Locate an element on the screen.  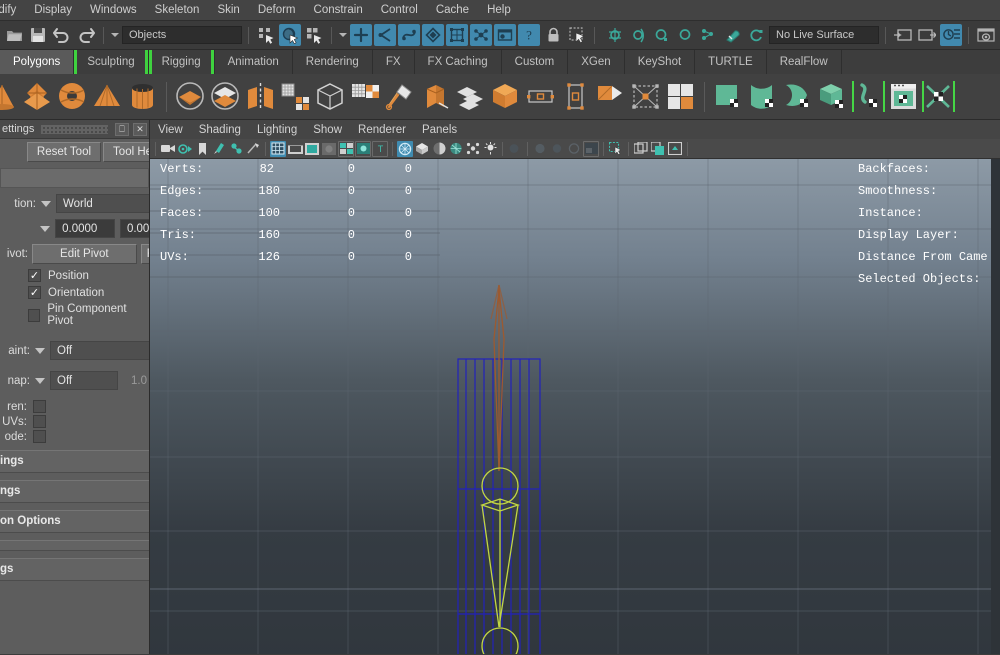
wireframe-icon is located at coordinates (405, 148).